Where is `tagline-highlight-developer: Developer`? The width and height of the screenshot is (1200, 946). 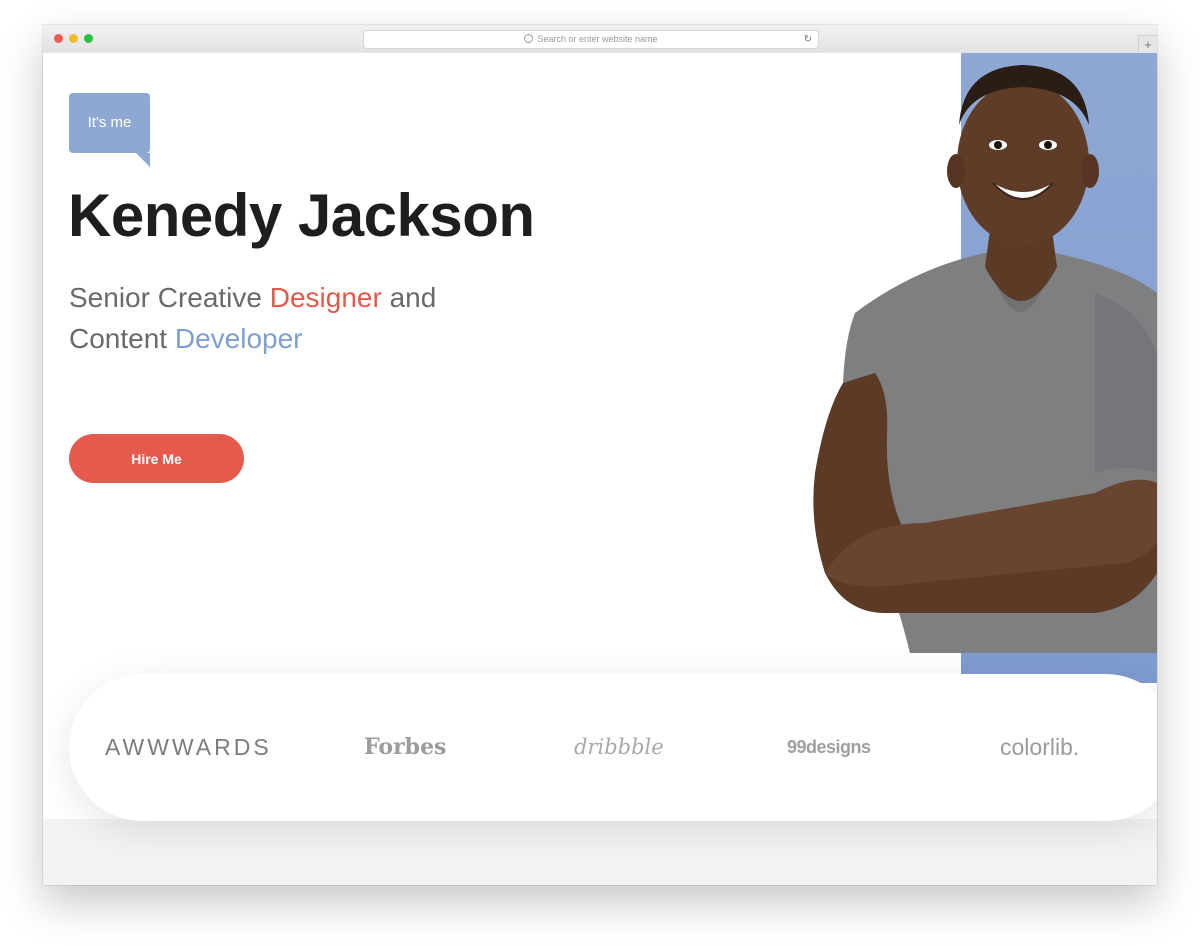
tagline-highlight-developer: Developer is located at coordinates (238, 338).